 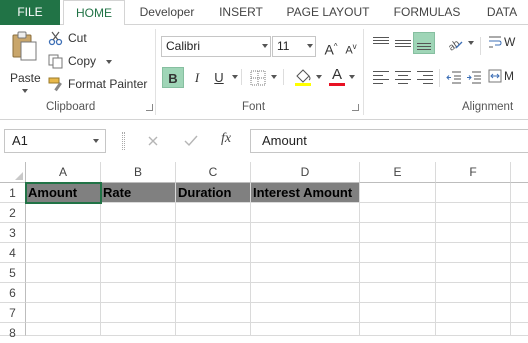 I want to click on font-color-button: A, so click(x=337, y=77).